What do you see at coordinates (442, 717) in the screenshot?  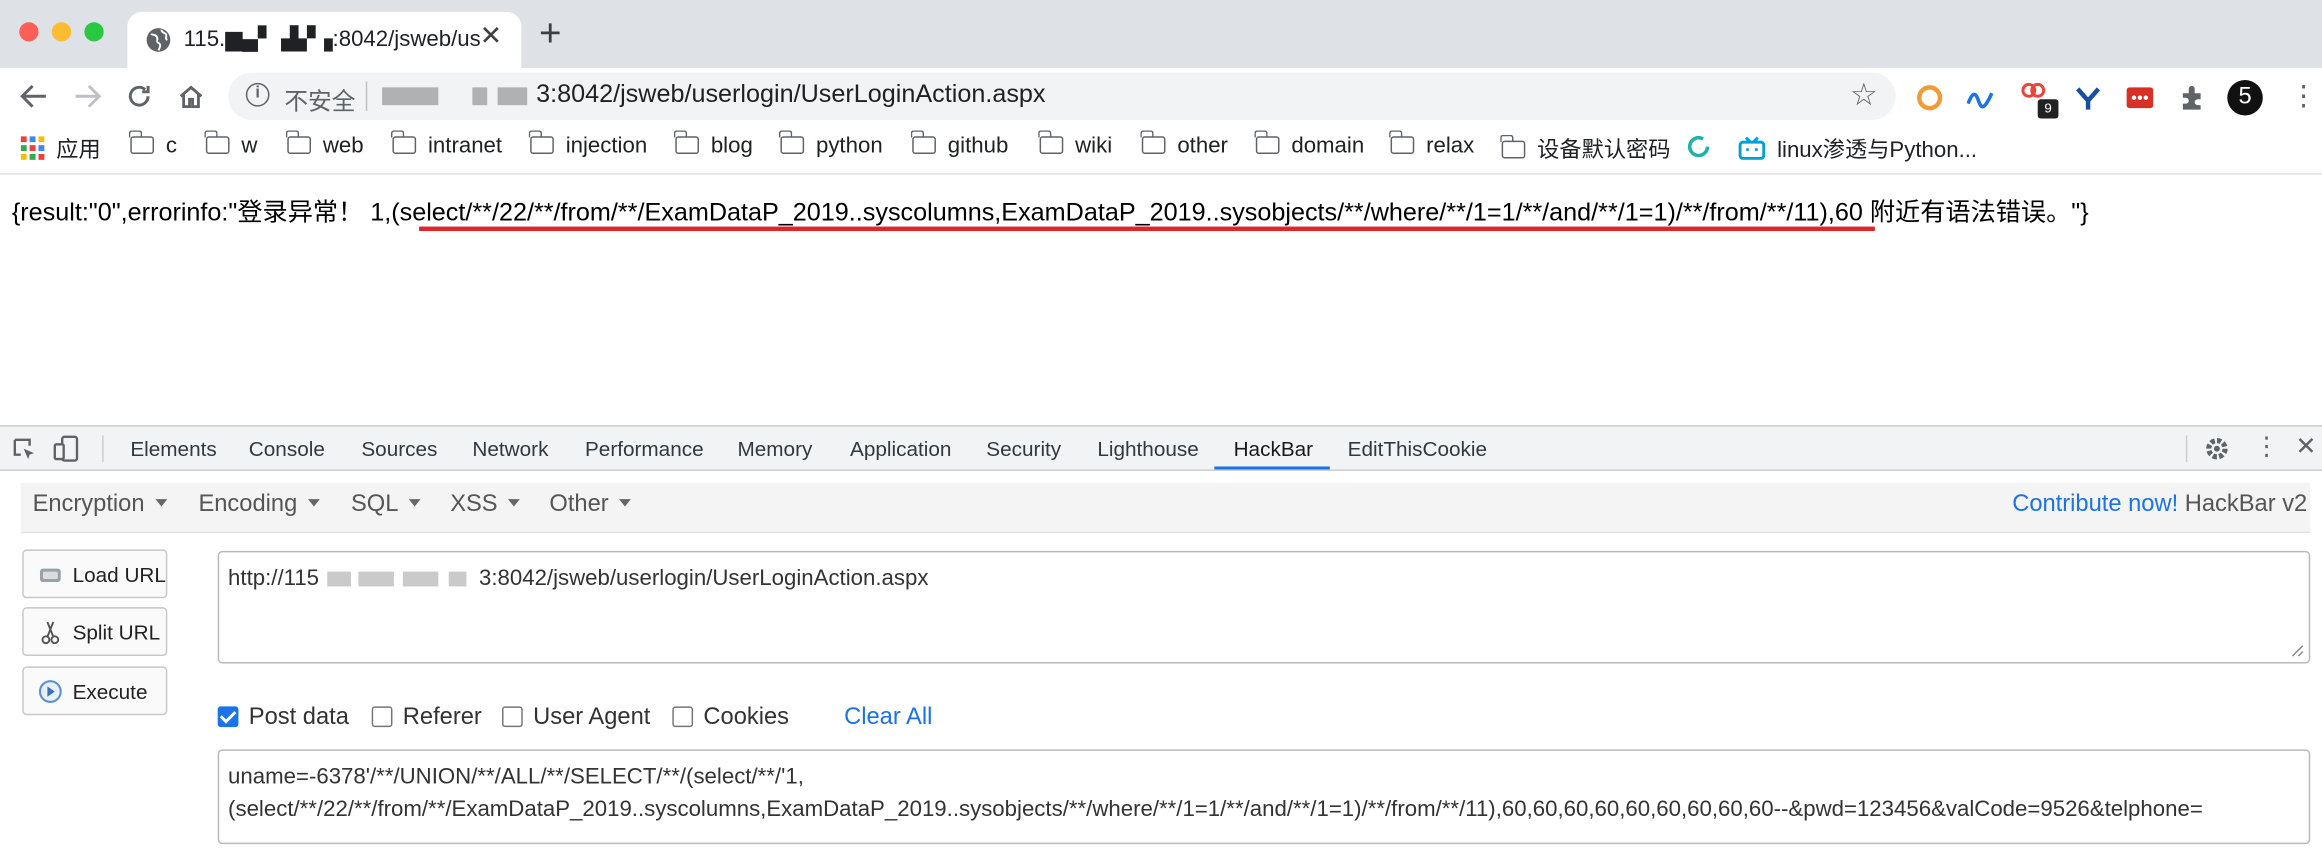 I see `option-label: Referer` at bounding box center [442, 717].